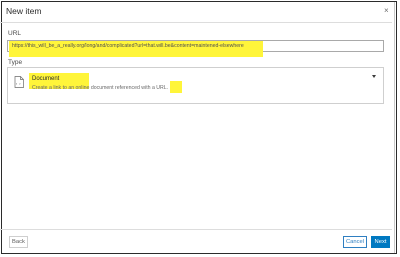 Image resolution: width=400 pixels, height=257 pixels. I want to click on chevron-down-icon, so click(374, 76).